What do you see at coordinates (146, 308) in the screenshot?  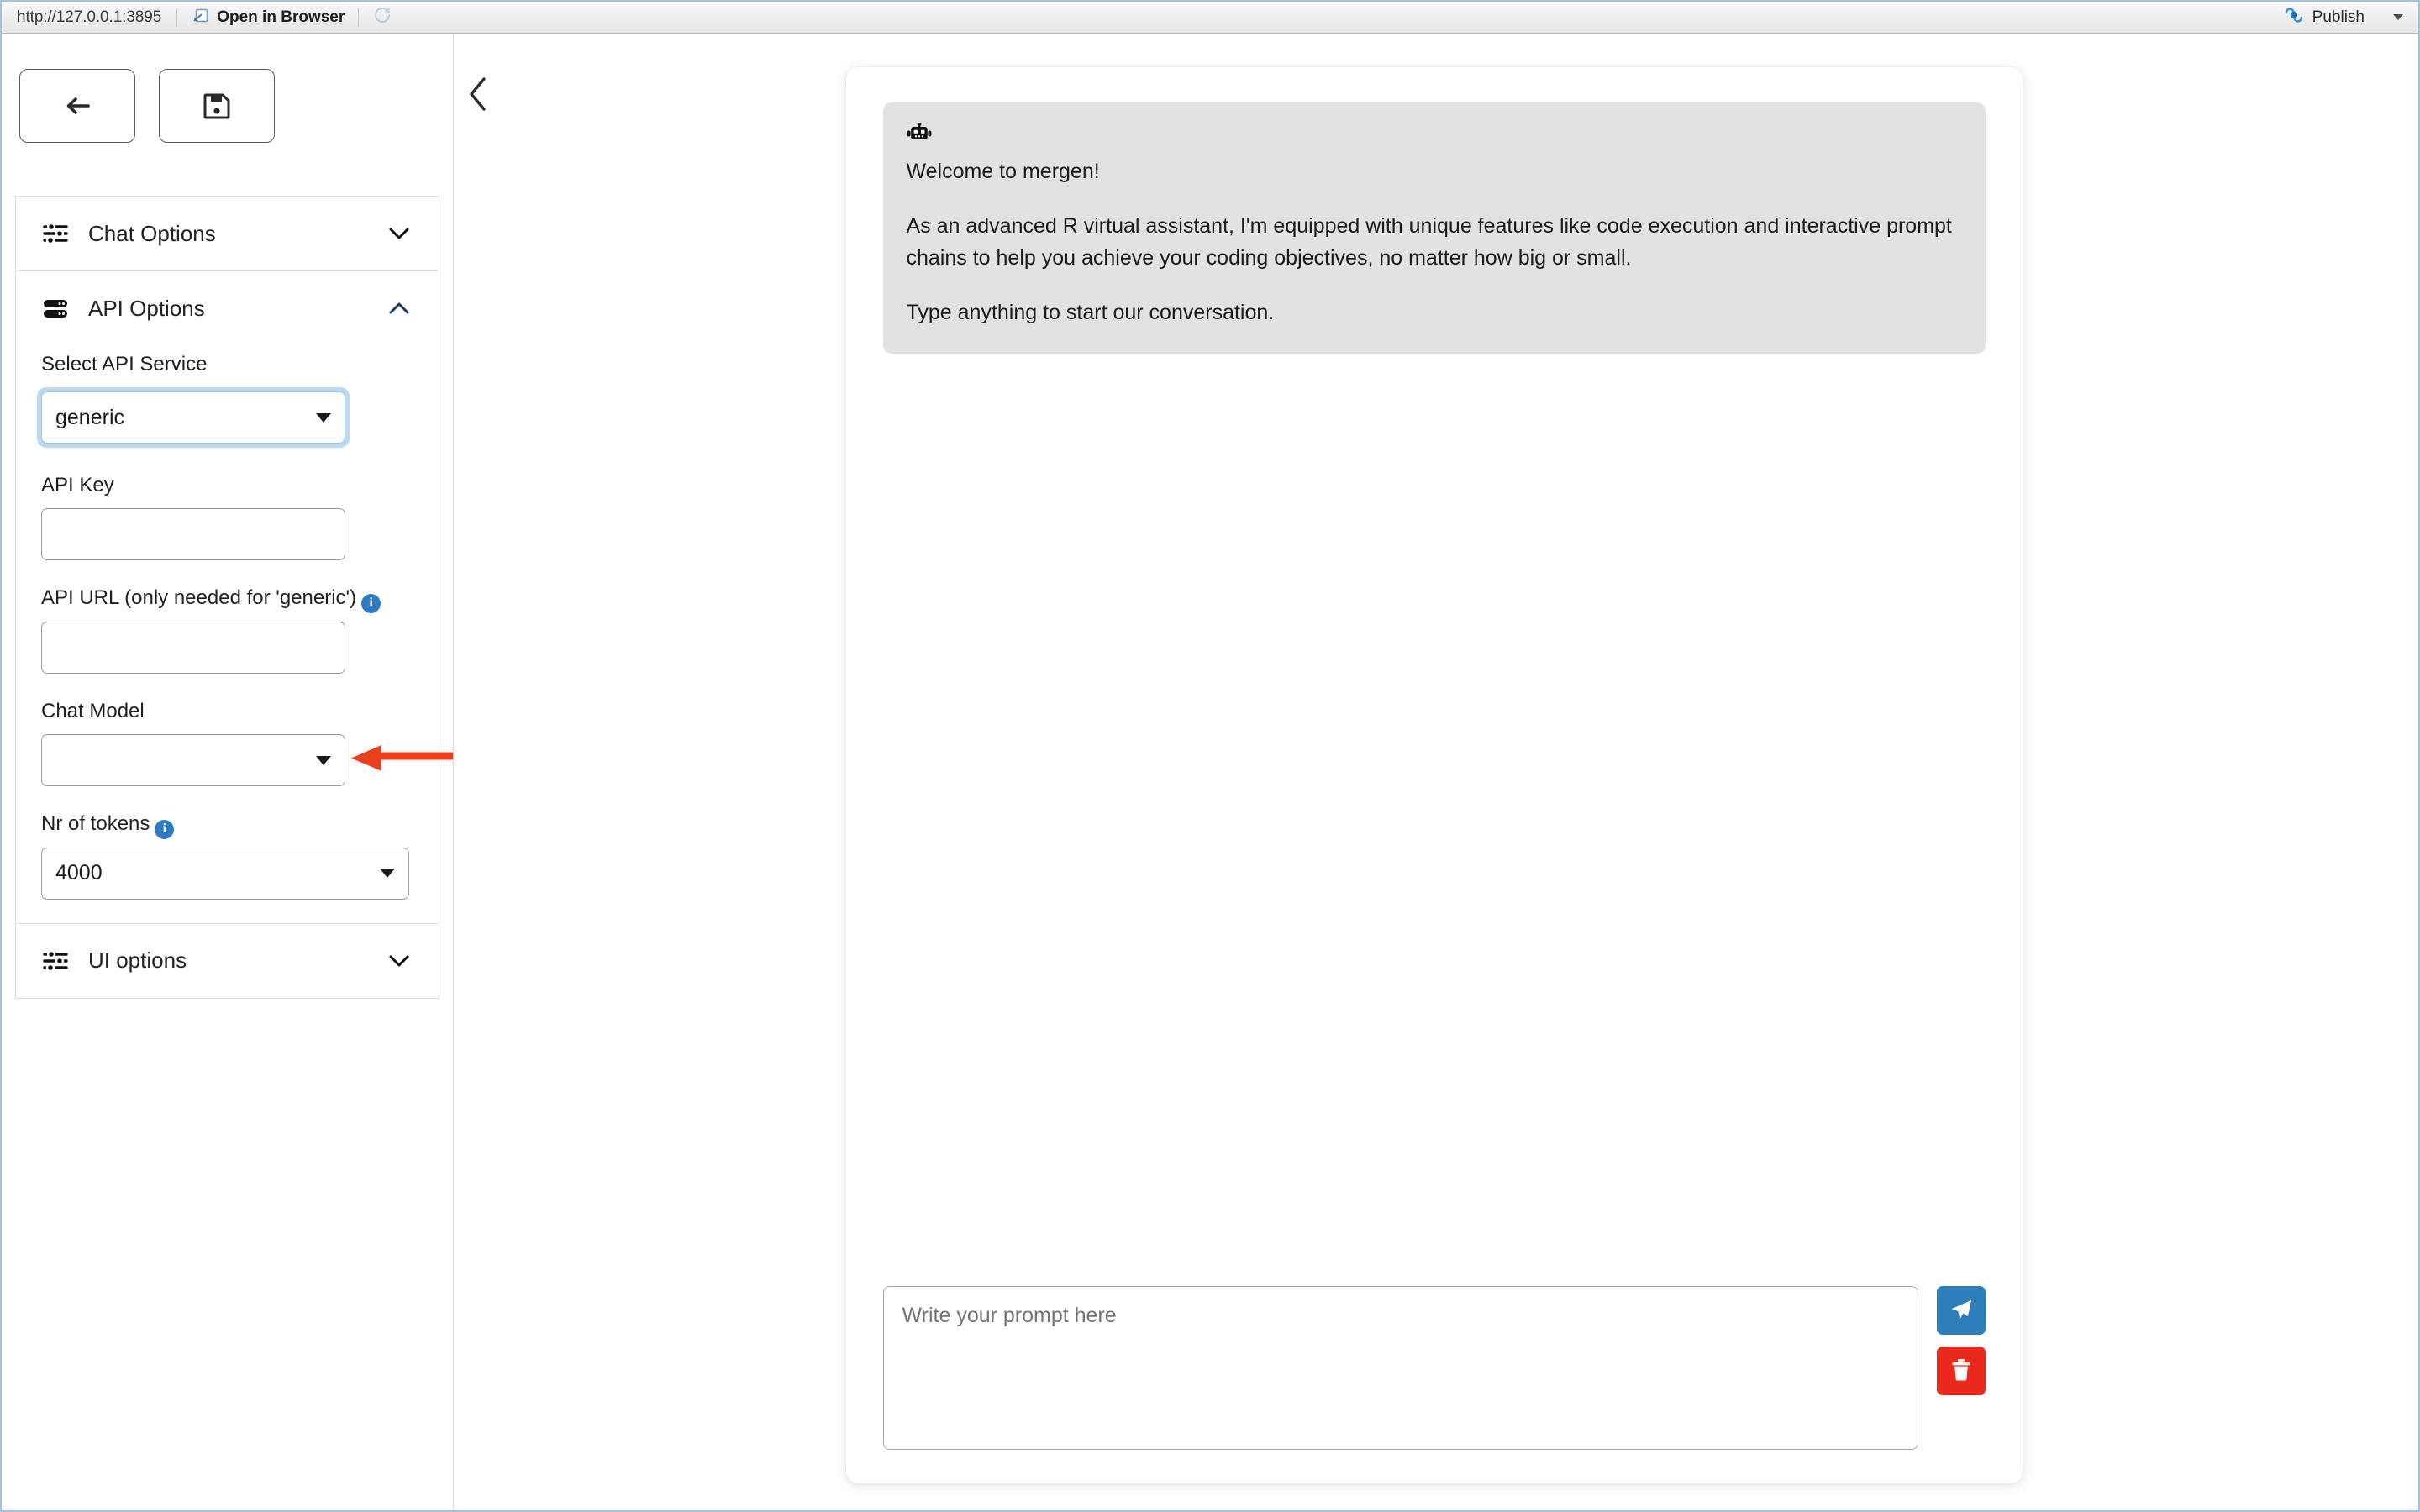 I see `accordion-label-api-options: API Options` at bounding box center [146, 308].